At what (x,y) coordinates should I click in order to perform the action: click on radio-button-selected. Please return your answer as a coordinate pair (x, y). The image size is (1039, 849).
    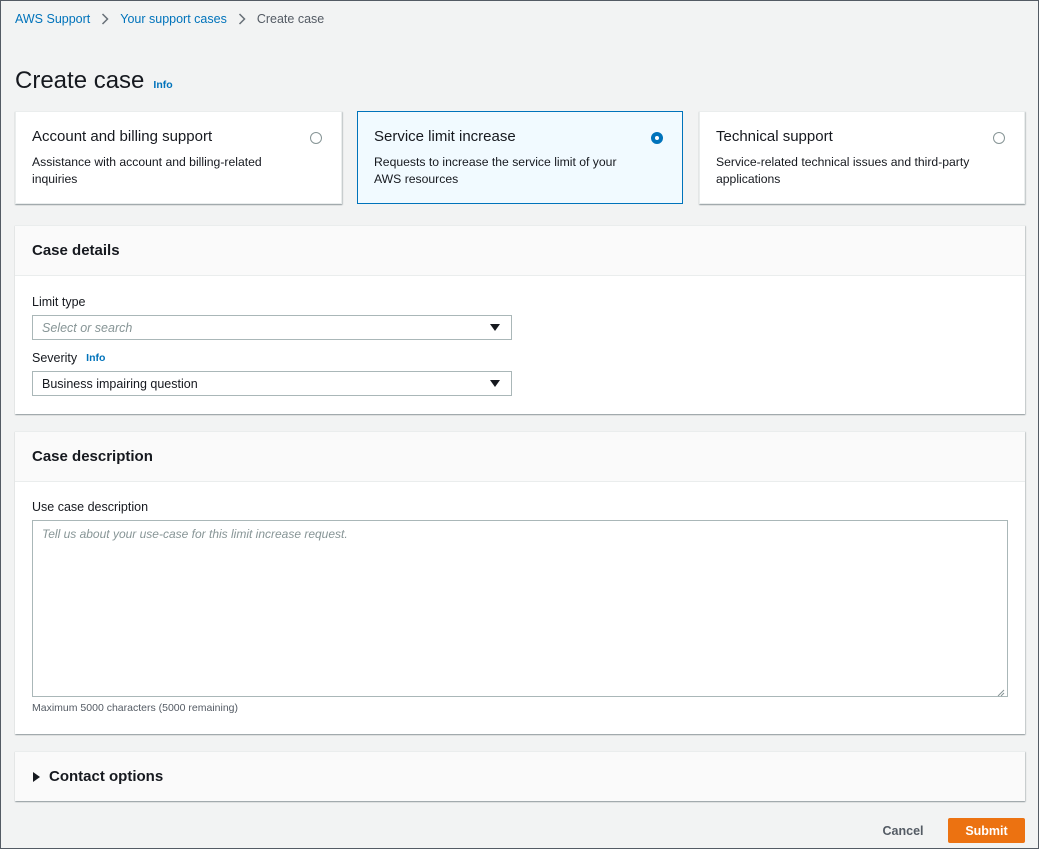
    Looking at the image, I should click on (657, 138).